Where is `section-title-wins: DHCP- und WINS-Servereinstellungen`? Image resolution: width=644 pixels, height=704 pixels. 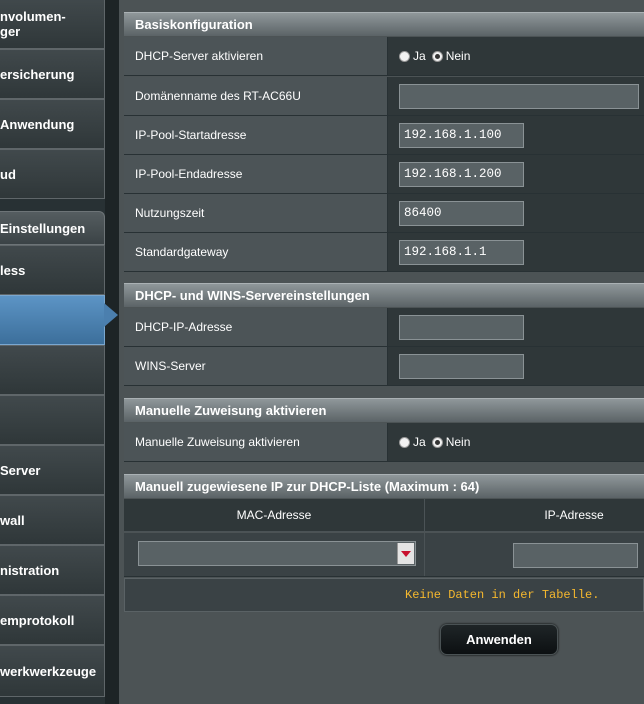 section-title-wins: DHCP- und WINS-Servereinstellungen is located at coordinates (384, 295).